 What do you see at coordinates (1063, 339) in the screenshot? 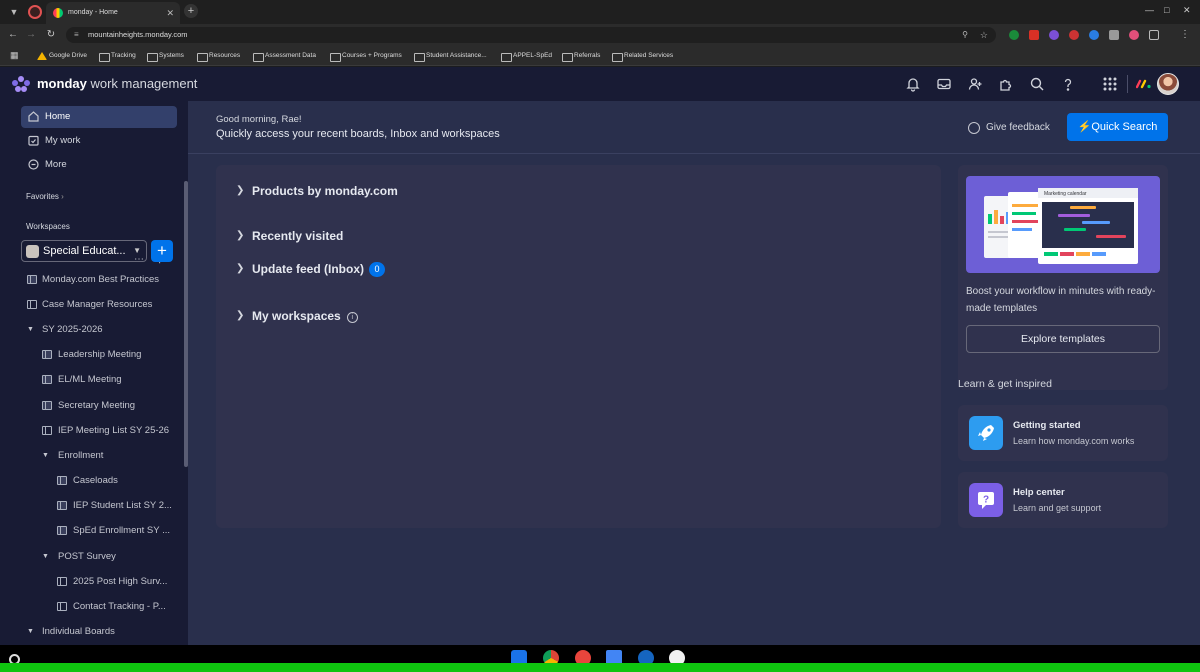
I see `explore-templates-button: Explore templates` at bounding box center [1063, 339].